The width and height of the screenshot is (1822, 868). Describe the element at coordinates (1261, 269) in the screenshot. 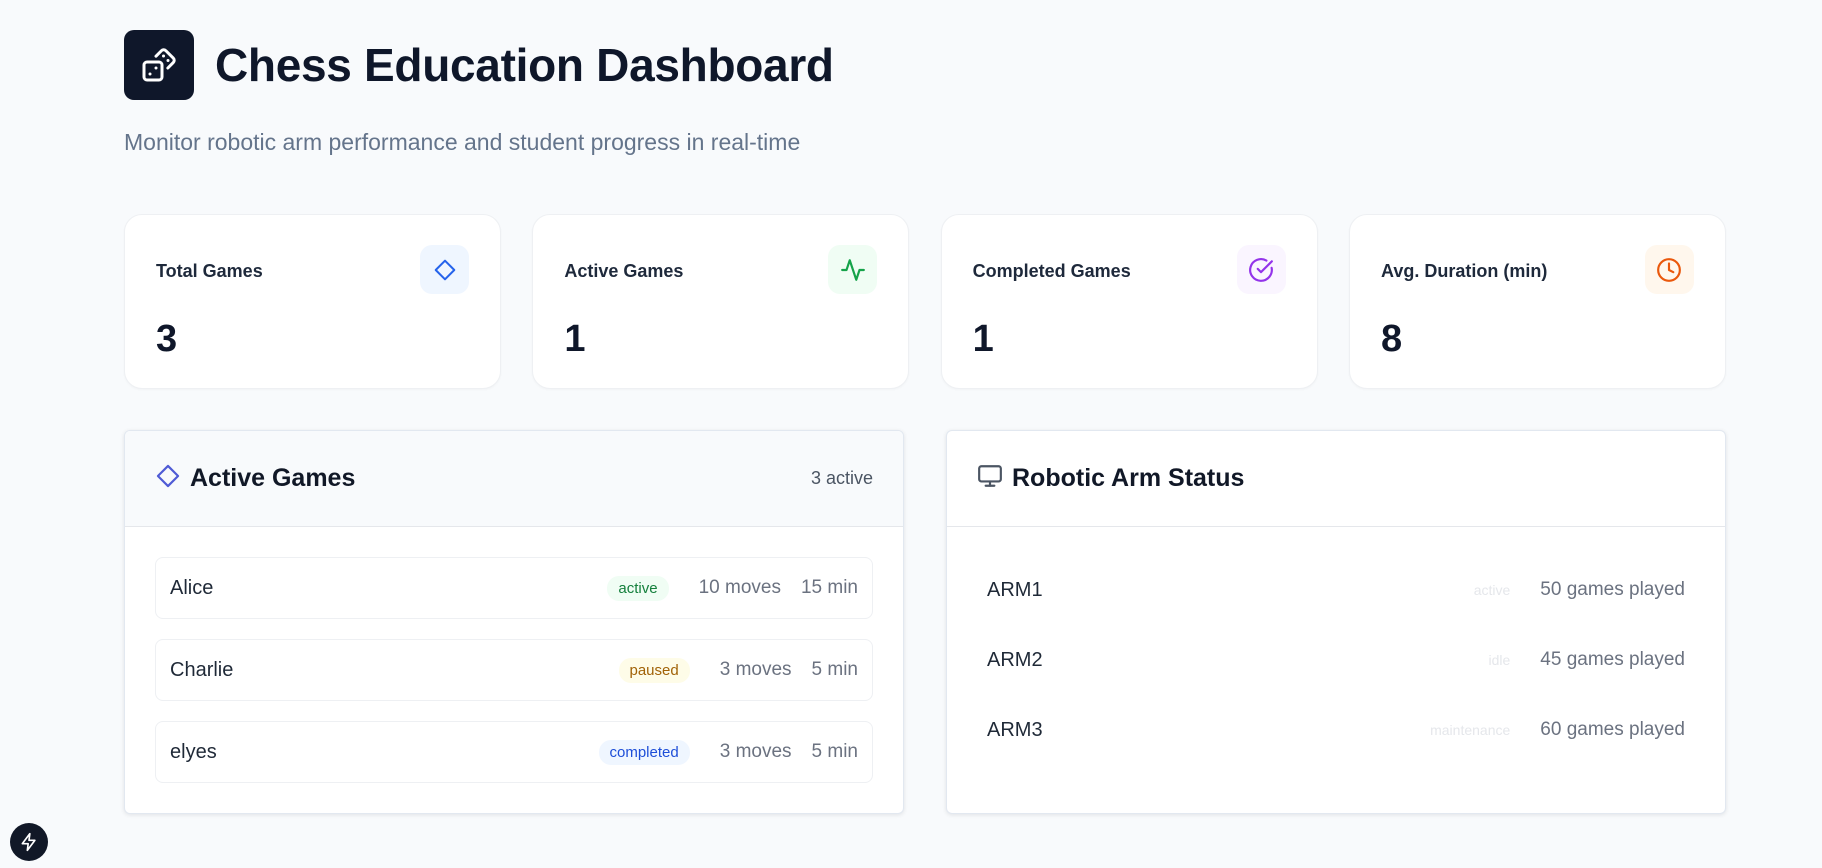

I see `check-circle-icon` at that location.